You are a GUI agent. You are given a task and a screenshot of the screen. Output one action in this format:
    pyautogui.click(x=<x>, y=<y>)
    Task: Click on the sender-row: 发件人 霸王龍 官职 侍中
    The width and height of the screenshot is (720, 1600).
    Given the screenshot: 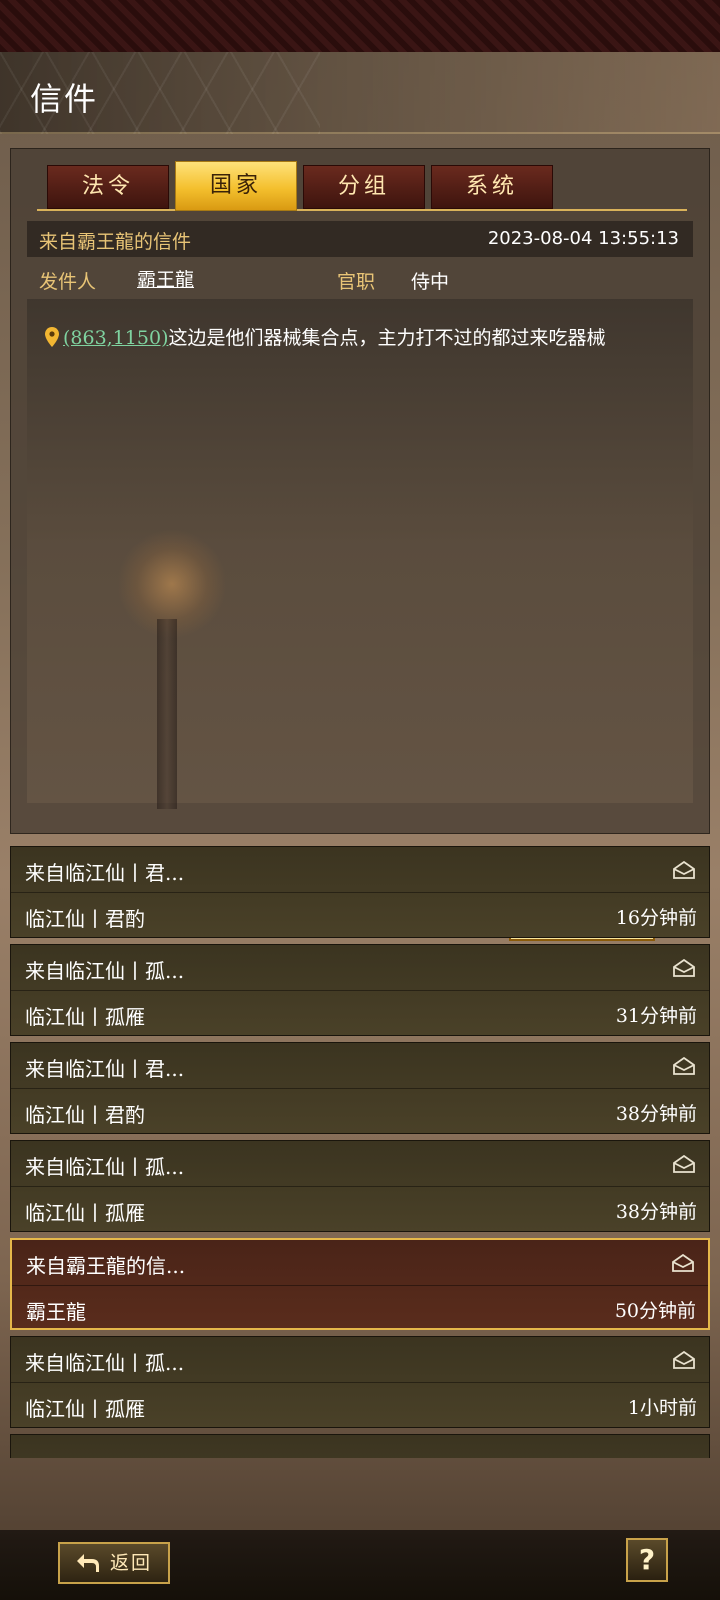 What is the action you would take?
    pyautogui.click(x=364, y=280)
    